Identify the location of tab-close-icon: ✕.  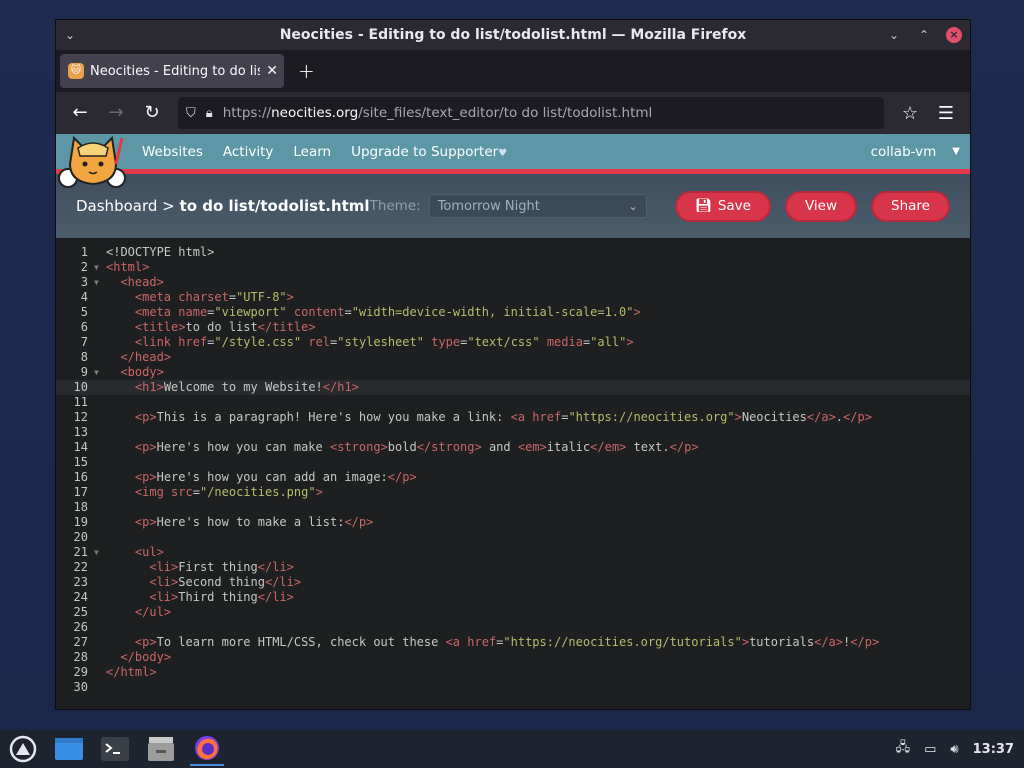
(272, 71).